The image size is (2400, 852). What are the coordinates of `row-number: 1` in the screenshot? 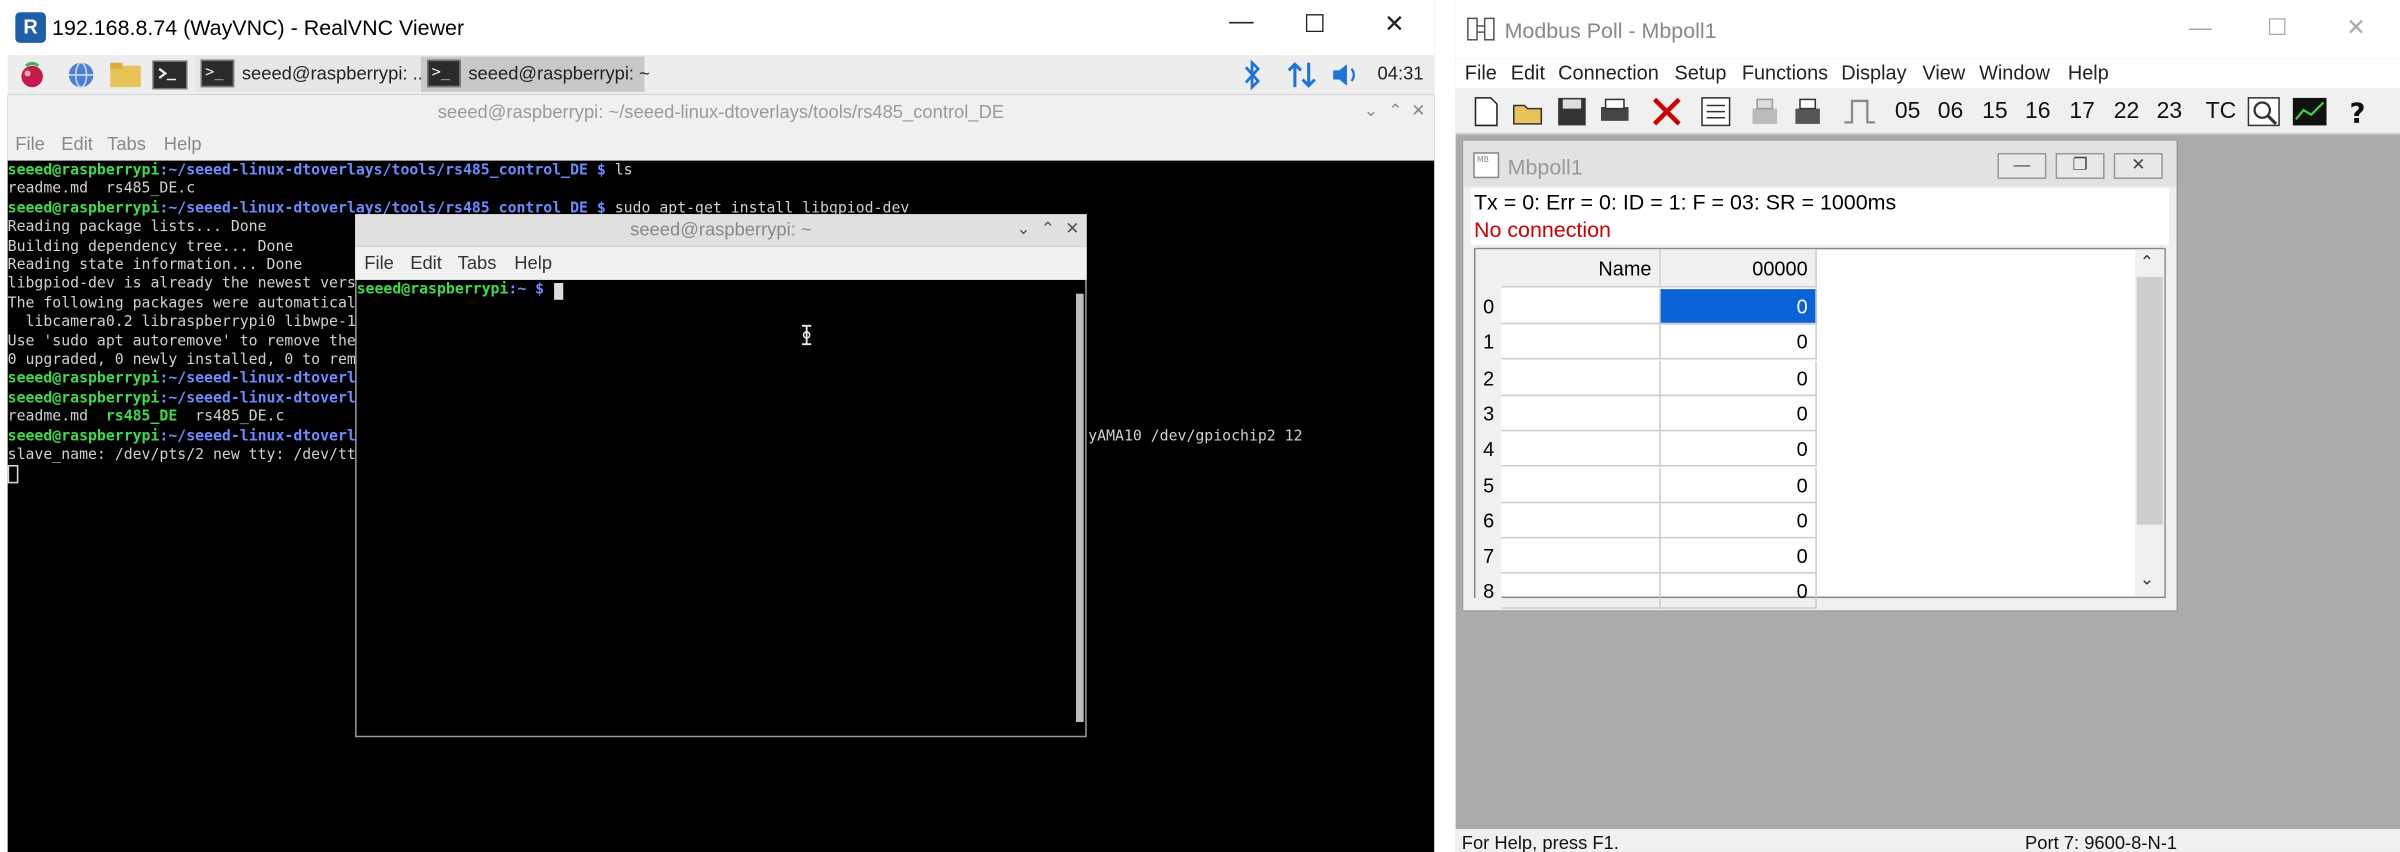 It's located at (1488, 342).